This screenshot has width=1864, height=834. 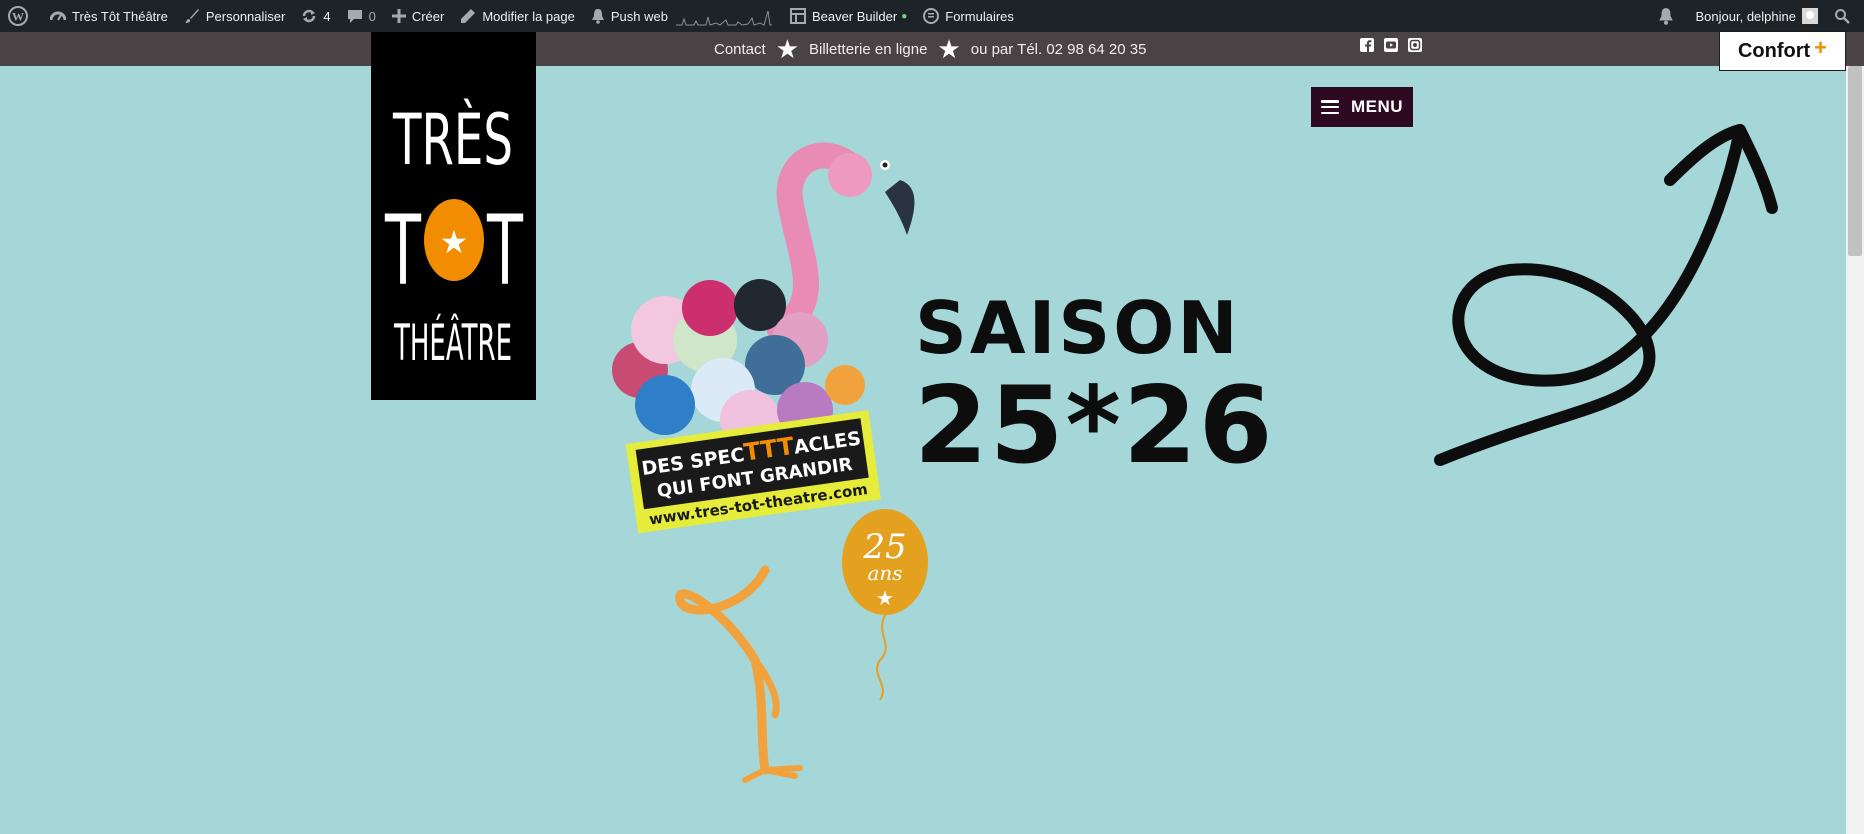 I want to click on contact-link: Contact, so click(x=740, y=49).